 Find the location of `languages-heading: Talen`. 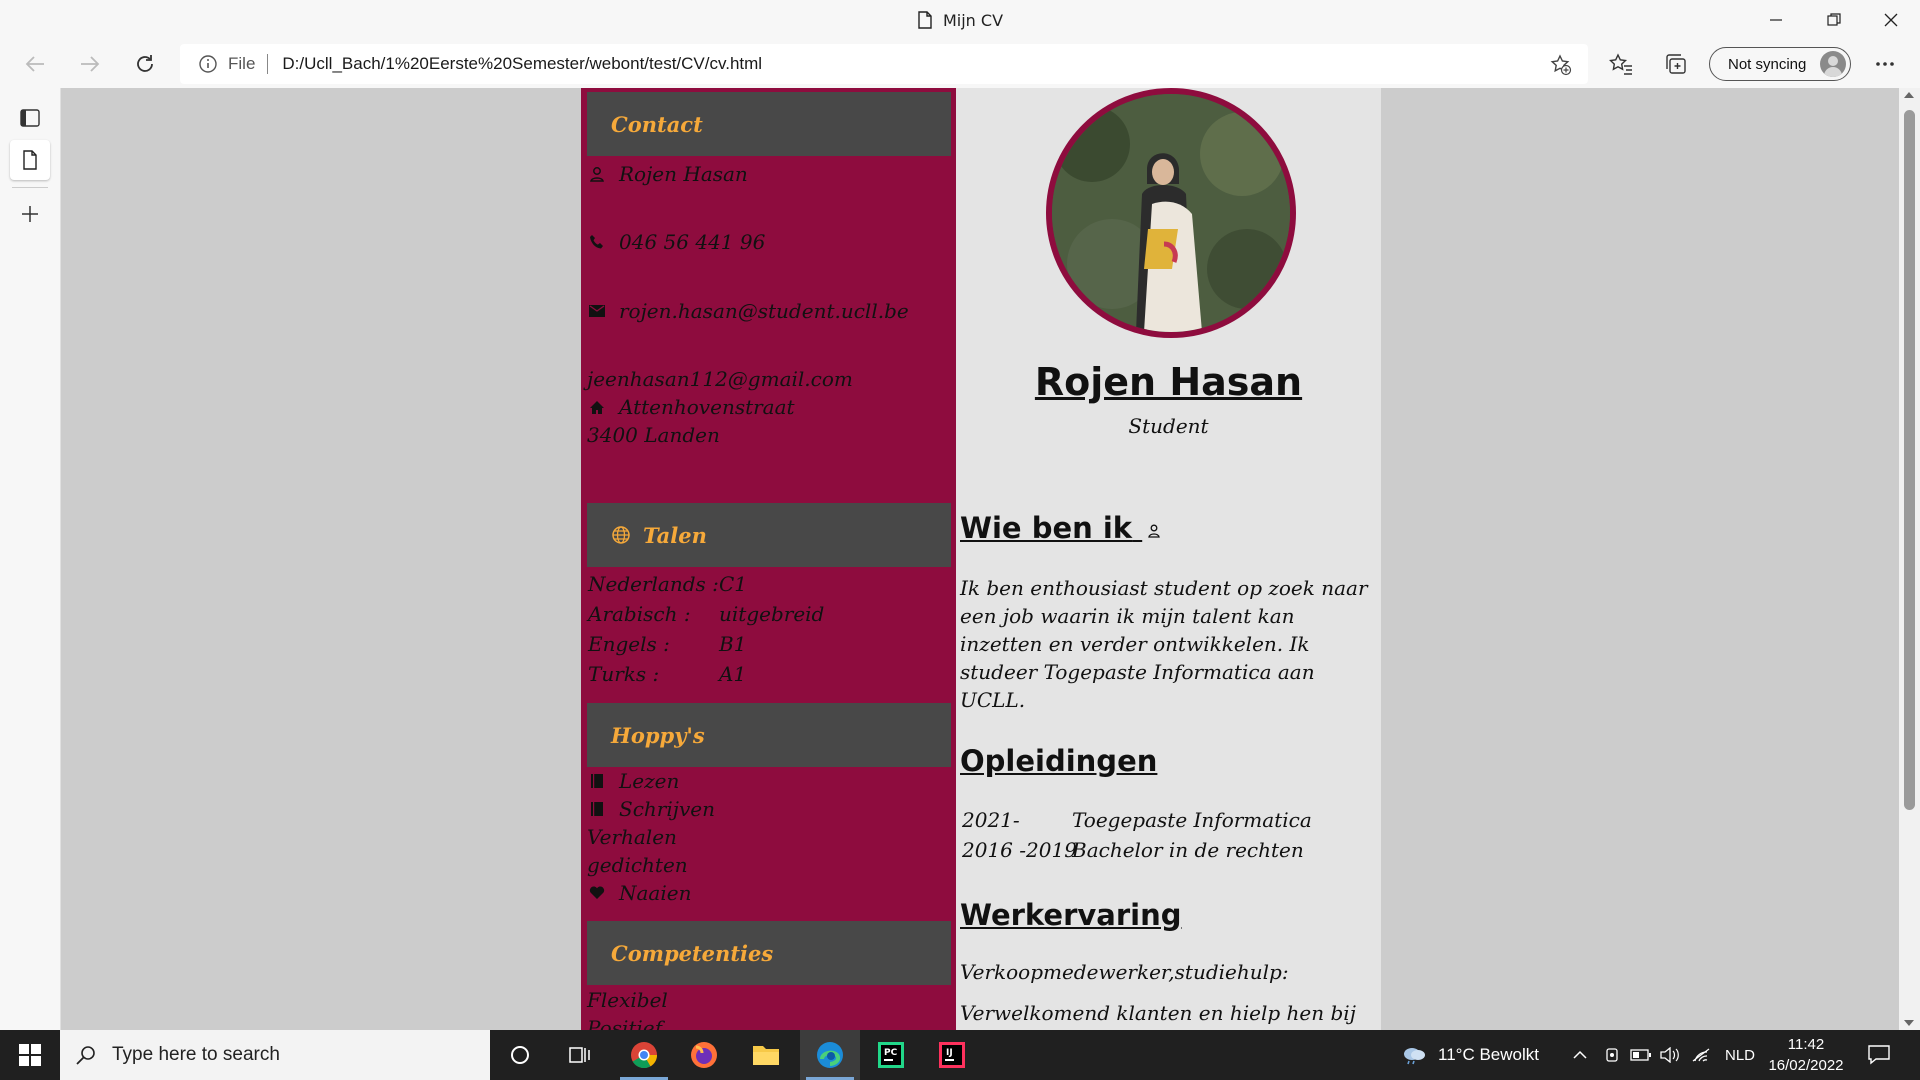

languages-heading: Talen is located at coordinates (675, 535).